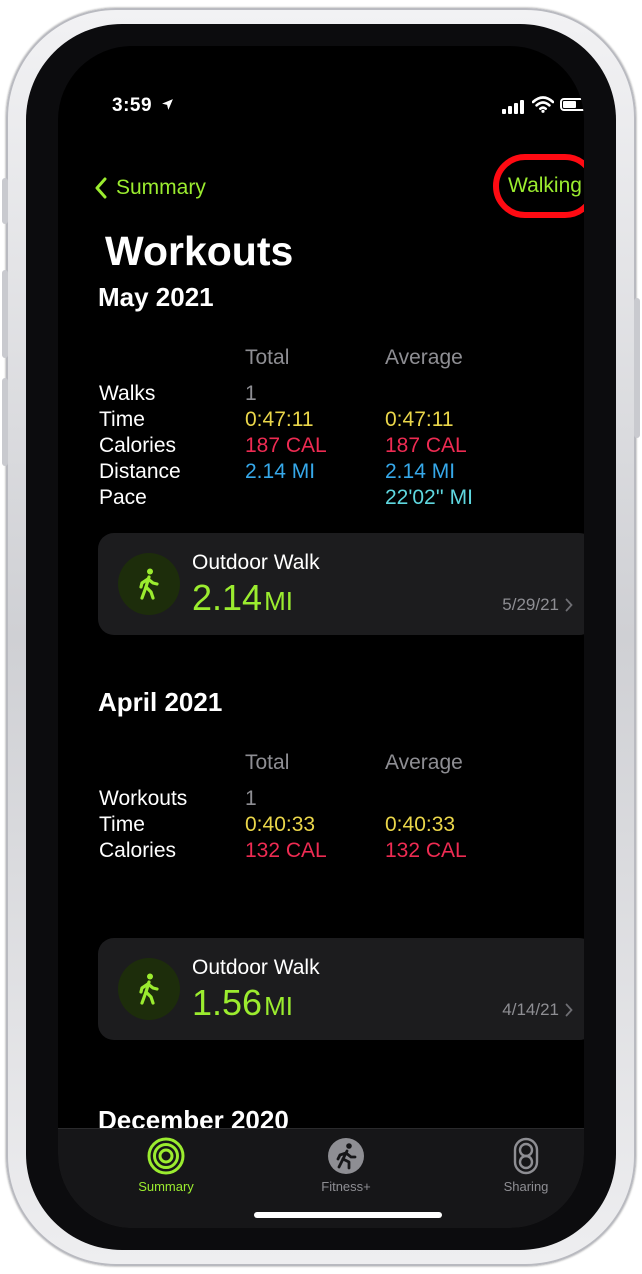  I want to click on power-button, so click(637, 368).